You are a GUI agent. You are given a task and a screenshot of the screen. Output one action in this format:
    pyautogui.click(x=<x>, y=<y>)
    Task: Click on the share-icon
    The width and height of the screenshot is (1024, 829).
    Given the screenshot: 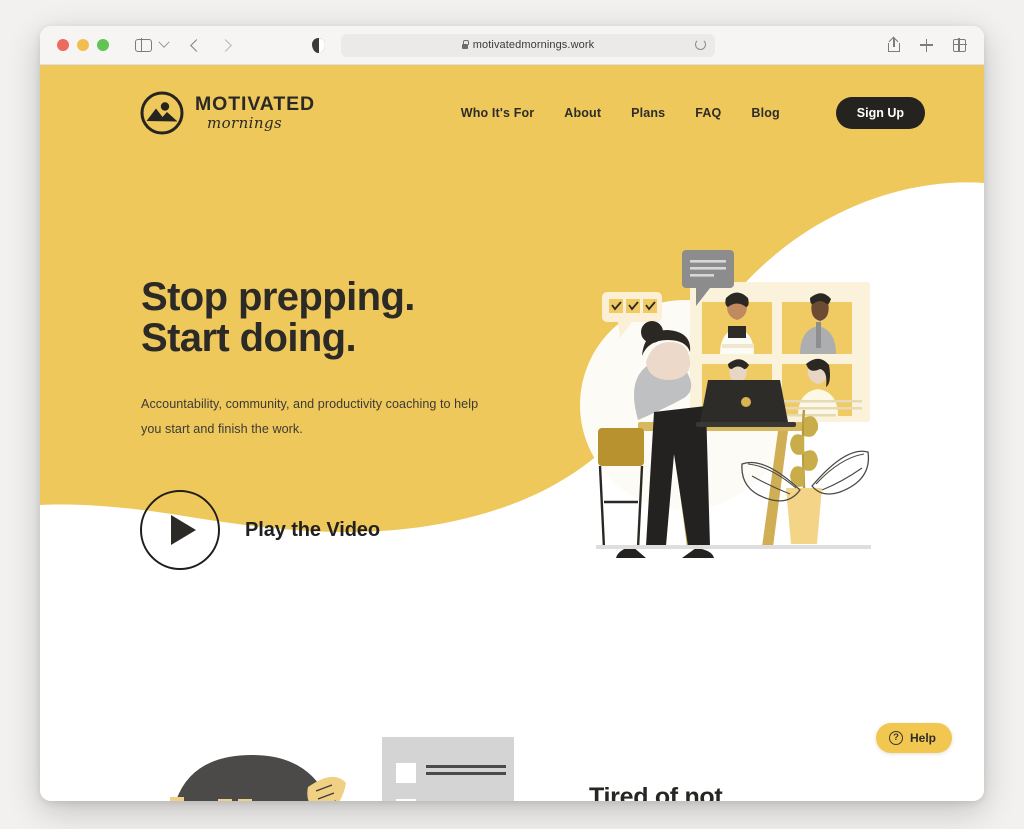 What is the action you would take?
    pyautogui.click(x=894, y=45)
    